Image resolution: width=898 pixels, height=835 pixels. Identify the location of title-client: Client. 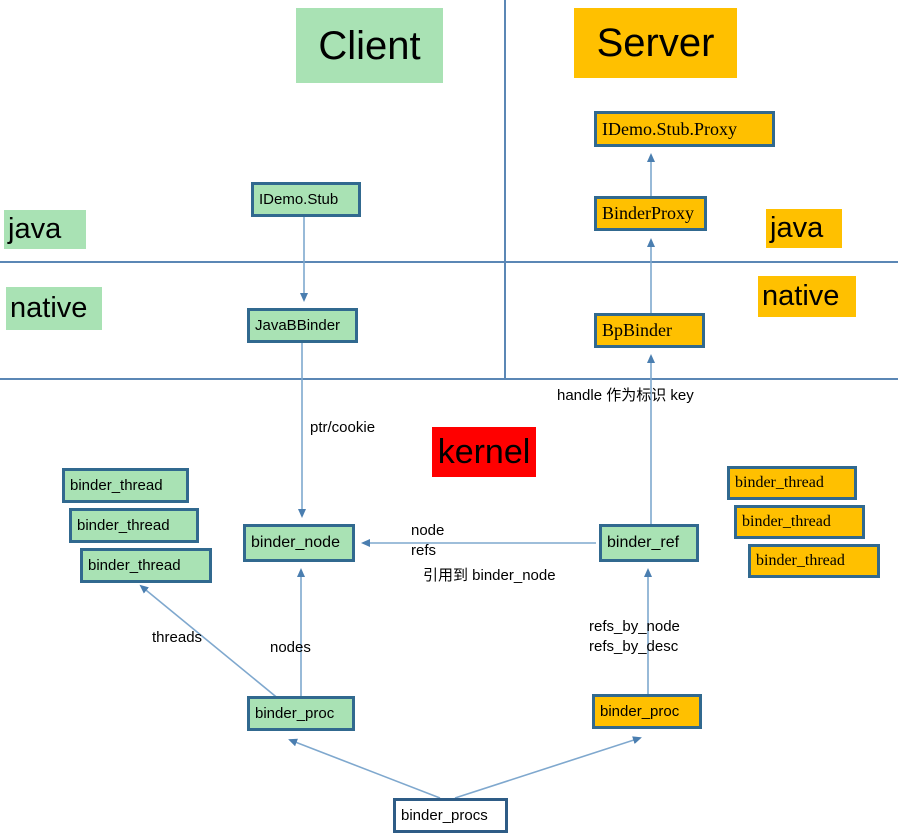
(369, 45).